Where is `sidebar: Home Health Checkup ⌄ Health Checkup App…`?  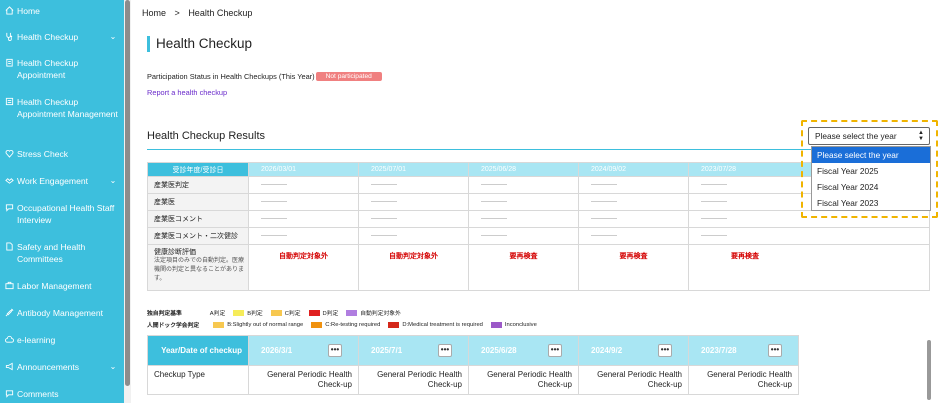 sidebar: Home Health Checkup ⌄ Health Checkup App… is located at coordinates (62, 201).